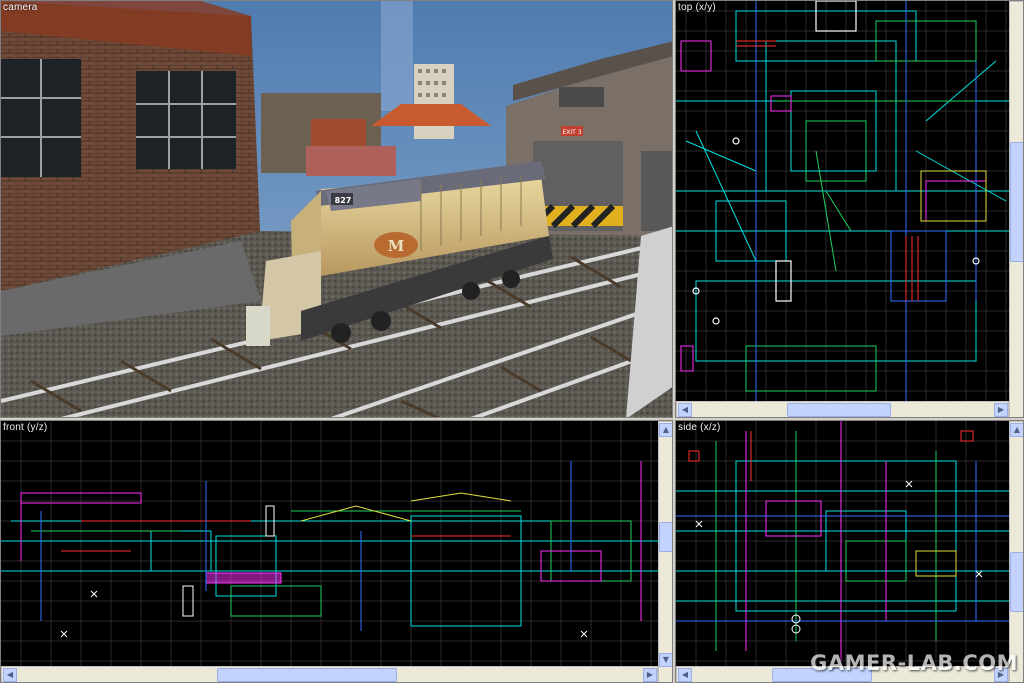 The image size is (1024, 683). What do you see at coordinates (25, 427) in the screenshot?
I see `front-viewport-label: front (y/z)` at bounding box center [25, 427].